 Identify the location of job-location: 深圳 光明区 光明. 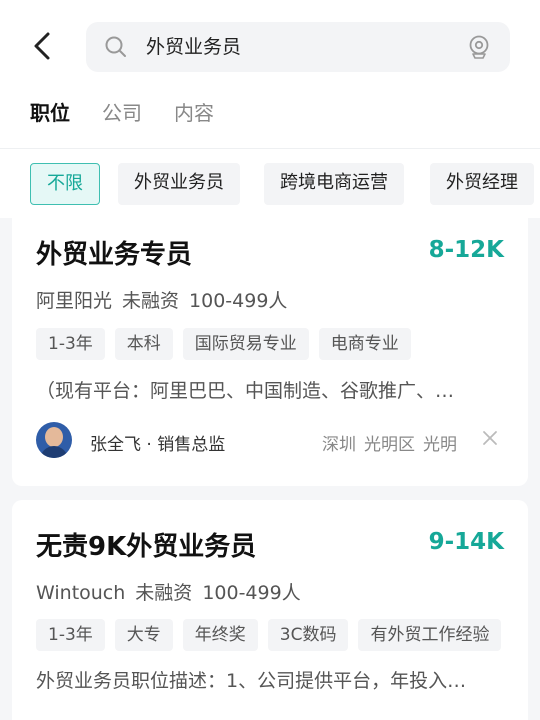
(389, 442).